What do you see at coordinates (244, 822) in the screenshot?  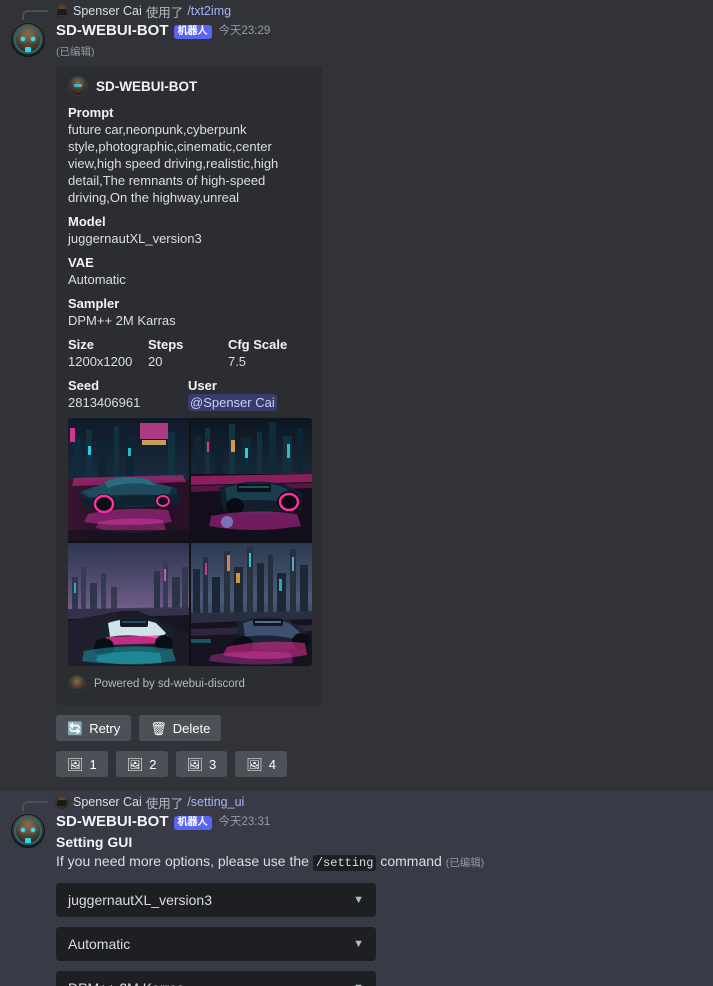 I see `message-timestamp: 今天23:31` at bounding box center [244, 822].